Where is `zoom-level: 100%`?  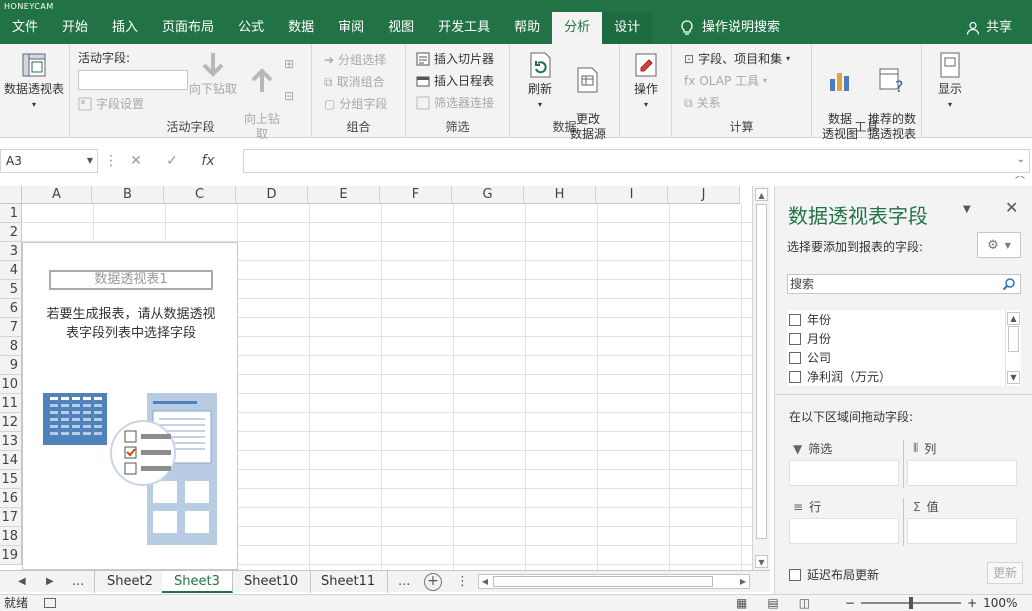
zoom-level: 100% is located at coordinates (1000, 603).